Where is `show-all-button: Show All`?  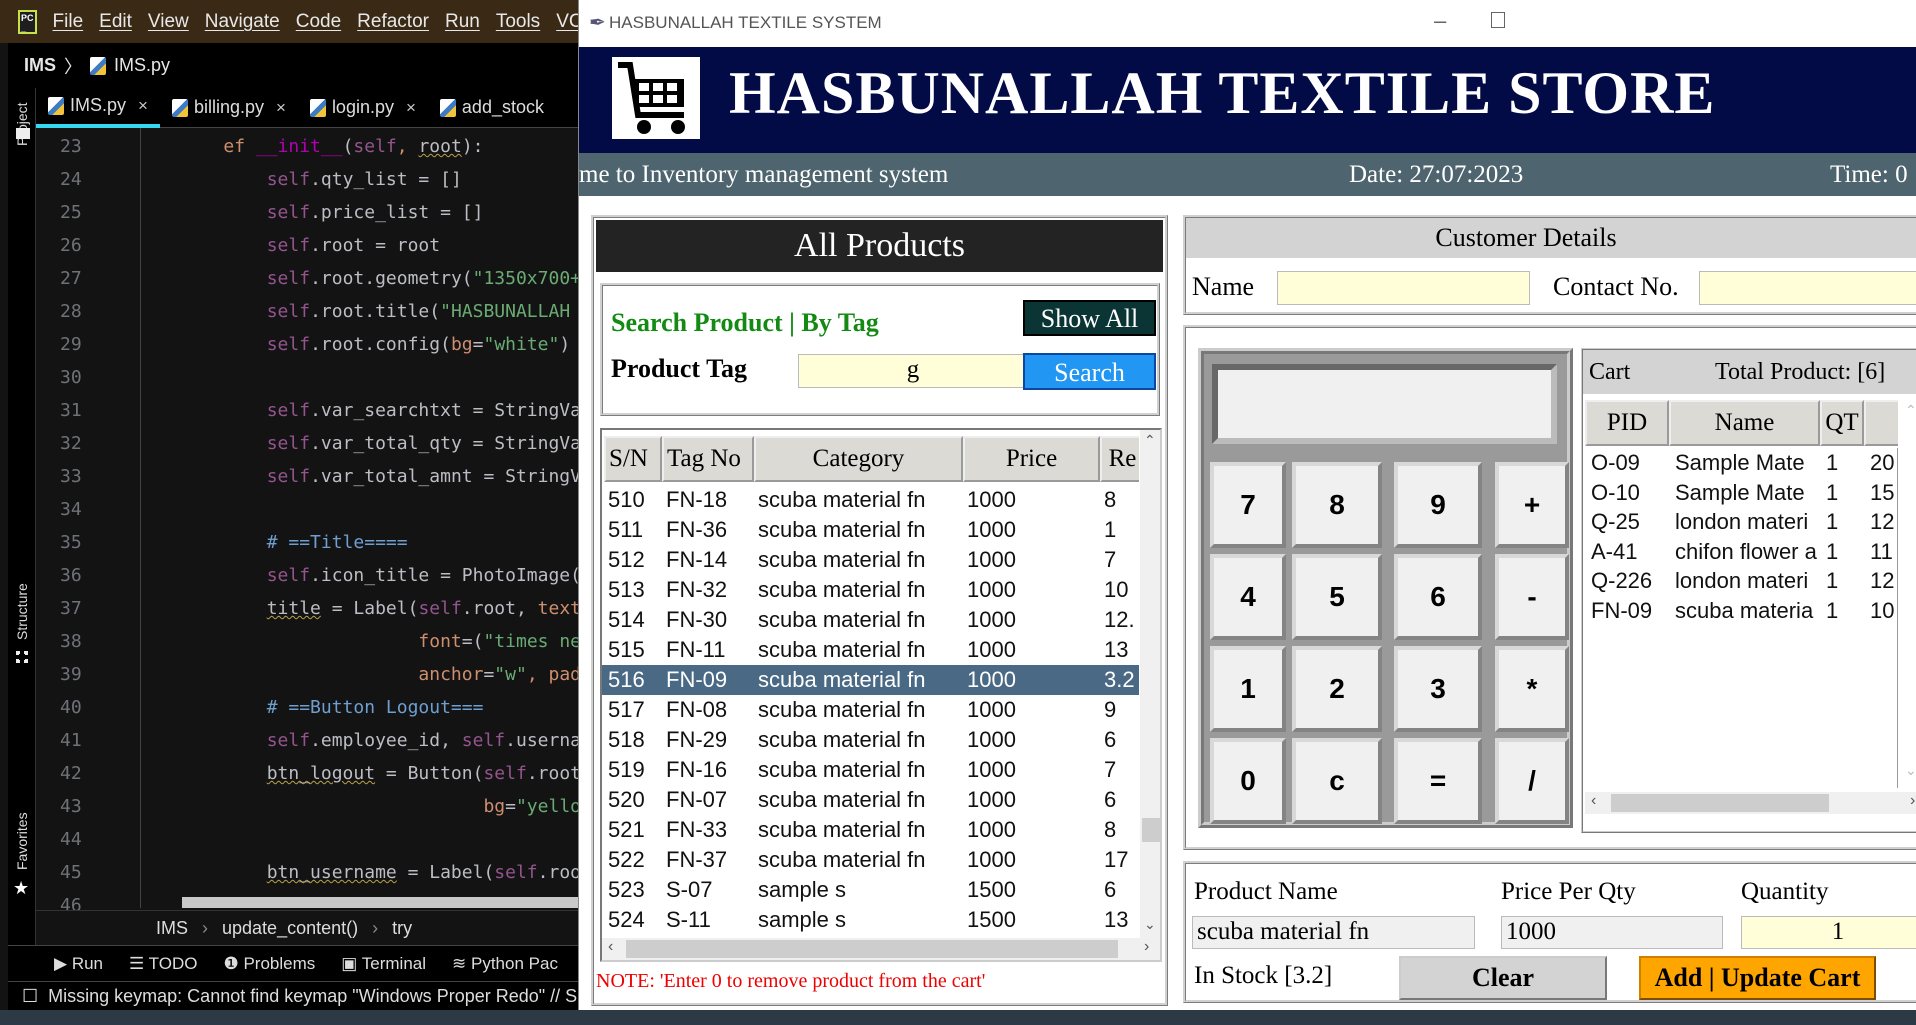
show-all-button: Show All is located at coordinates (1089, 318).